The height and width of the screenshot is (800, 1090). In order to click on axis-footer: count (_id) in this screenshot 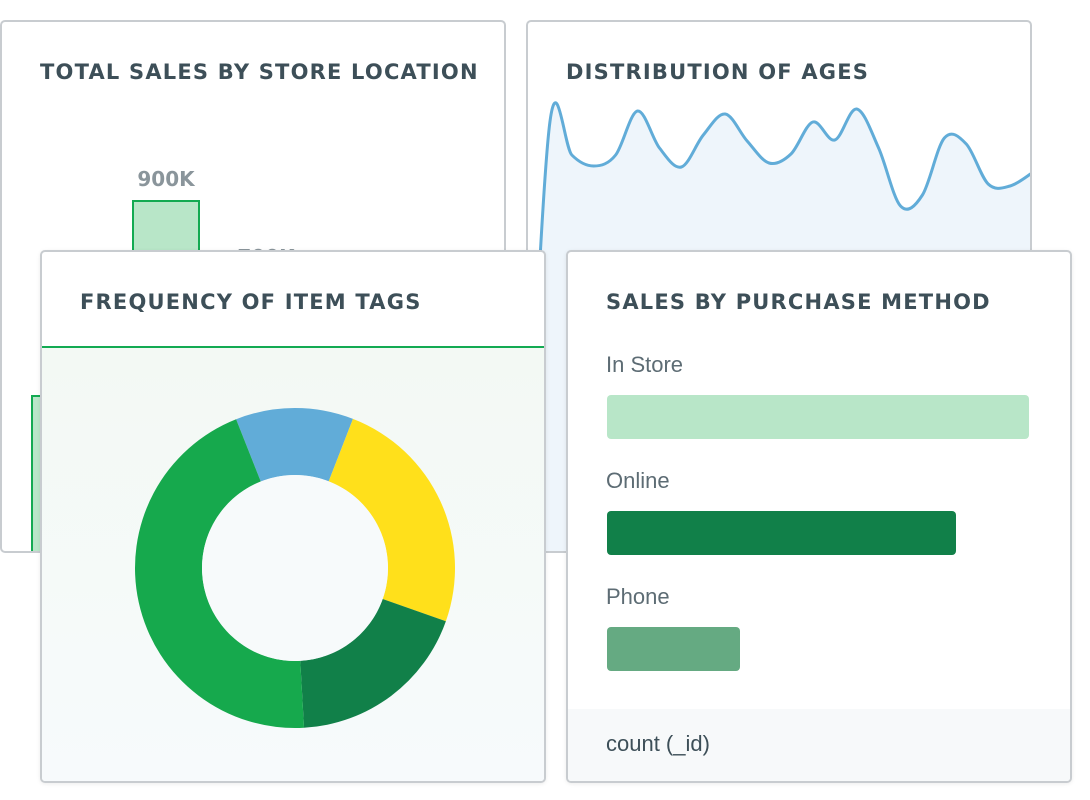, I will do `click(819, 745)`.